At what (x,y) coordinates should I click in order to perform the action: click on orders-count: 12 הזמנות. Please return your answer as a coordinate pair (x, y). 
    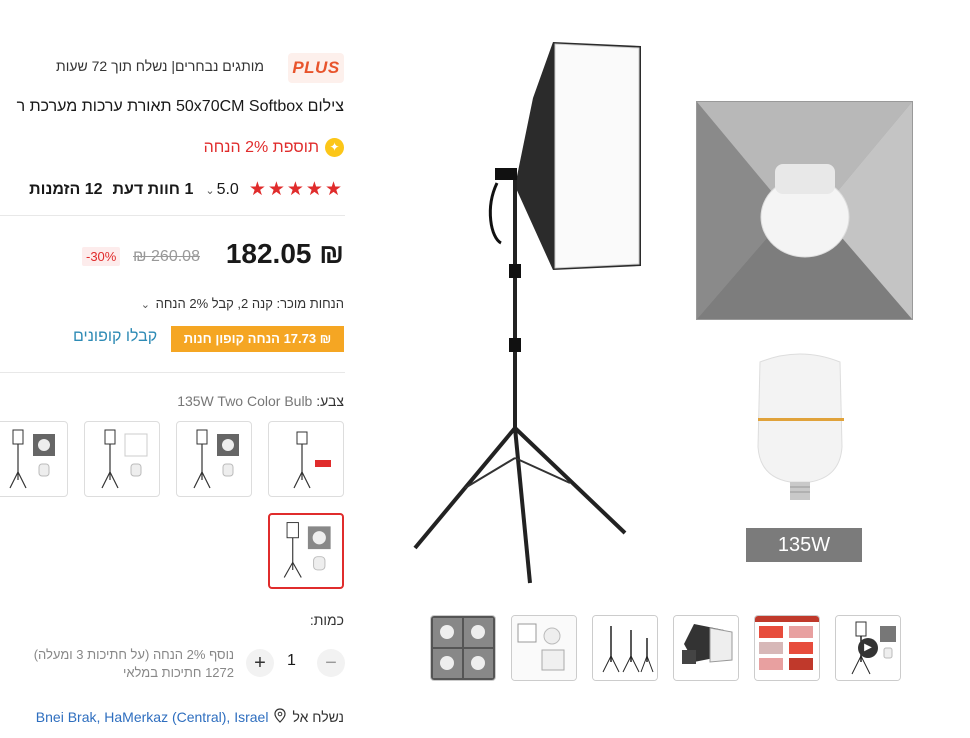
    Looking at the image, I should click on (66, 189).